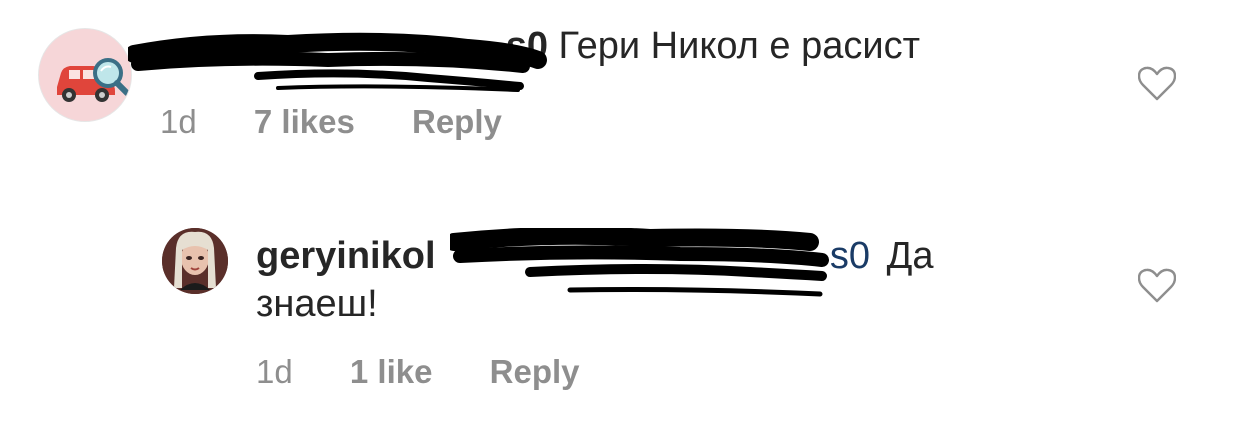 Image resolution: width=1242 pixels, height=434 pixels. What do you see at coordinates (734, 46) in the screenshot?
I see `comment-body: Гери Никол е расист` at bounding box center [734, 46].